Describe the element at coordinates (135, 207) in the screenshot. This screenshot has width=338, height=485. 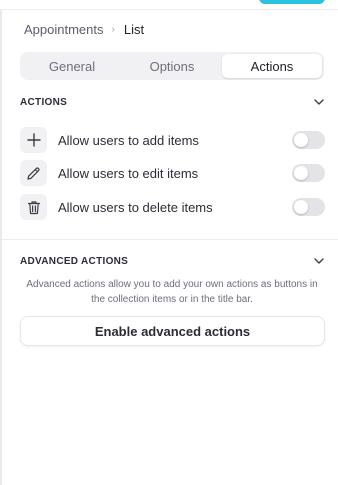
I see `action-label-delete: Allow users to delete items` at that location.